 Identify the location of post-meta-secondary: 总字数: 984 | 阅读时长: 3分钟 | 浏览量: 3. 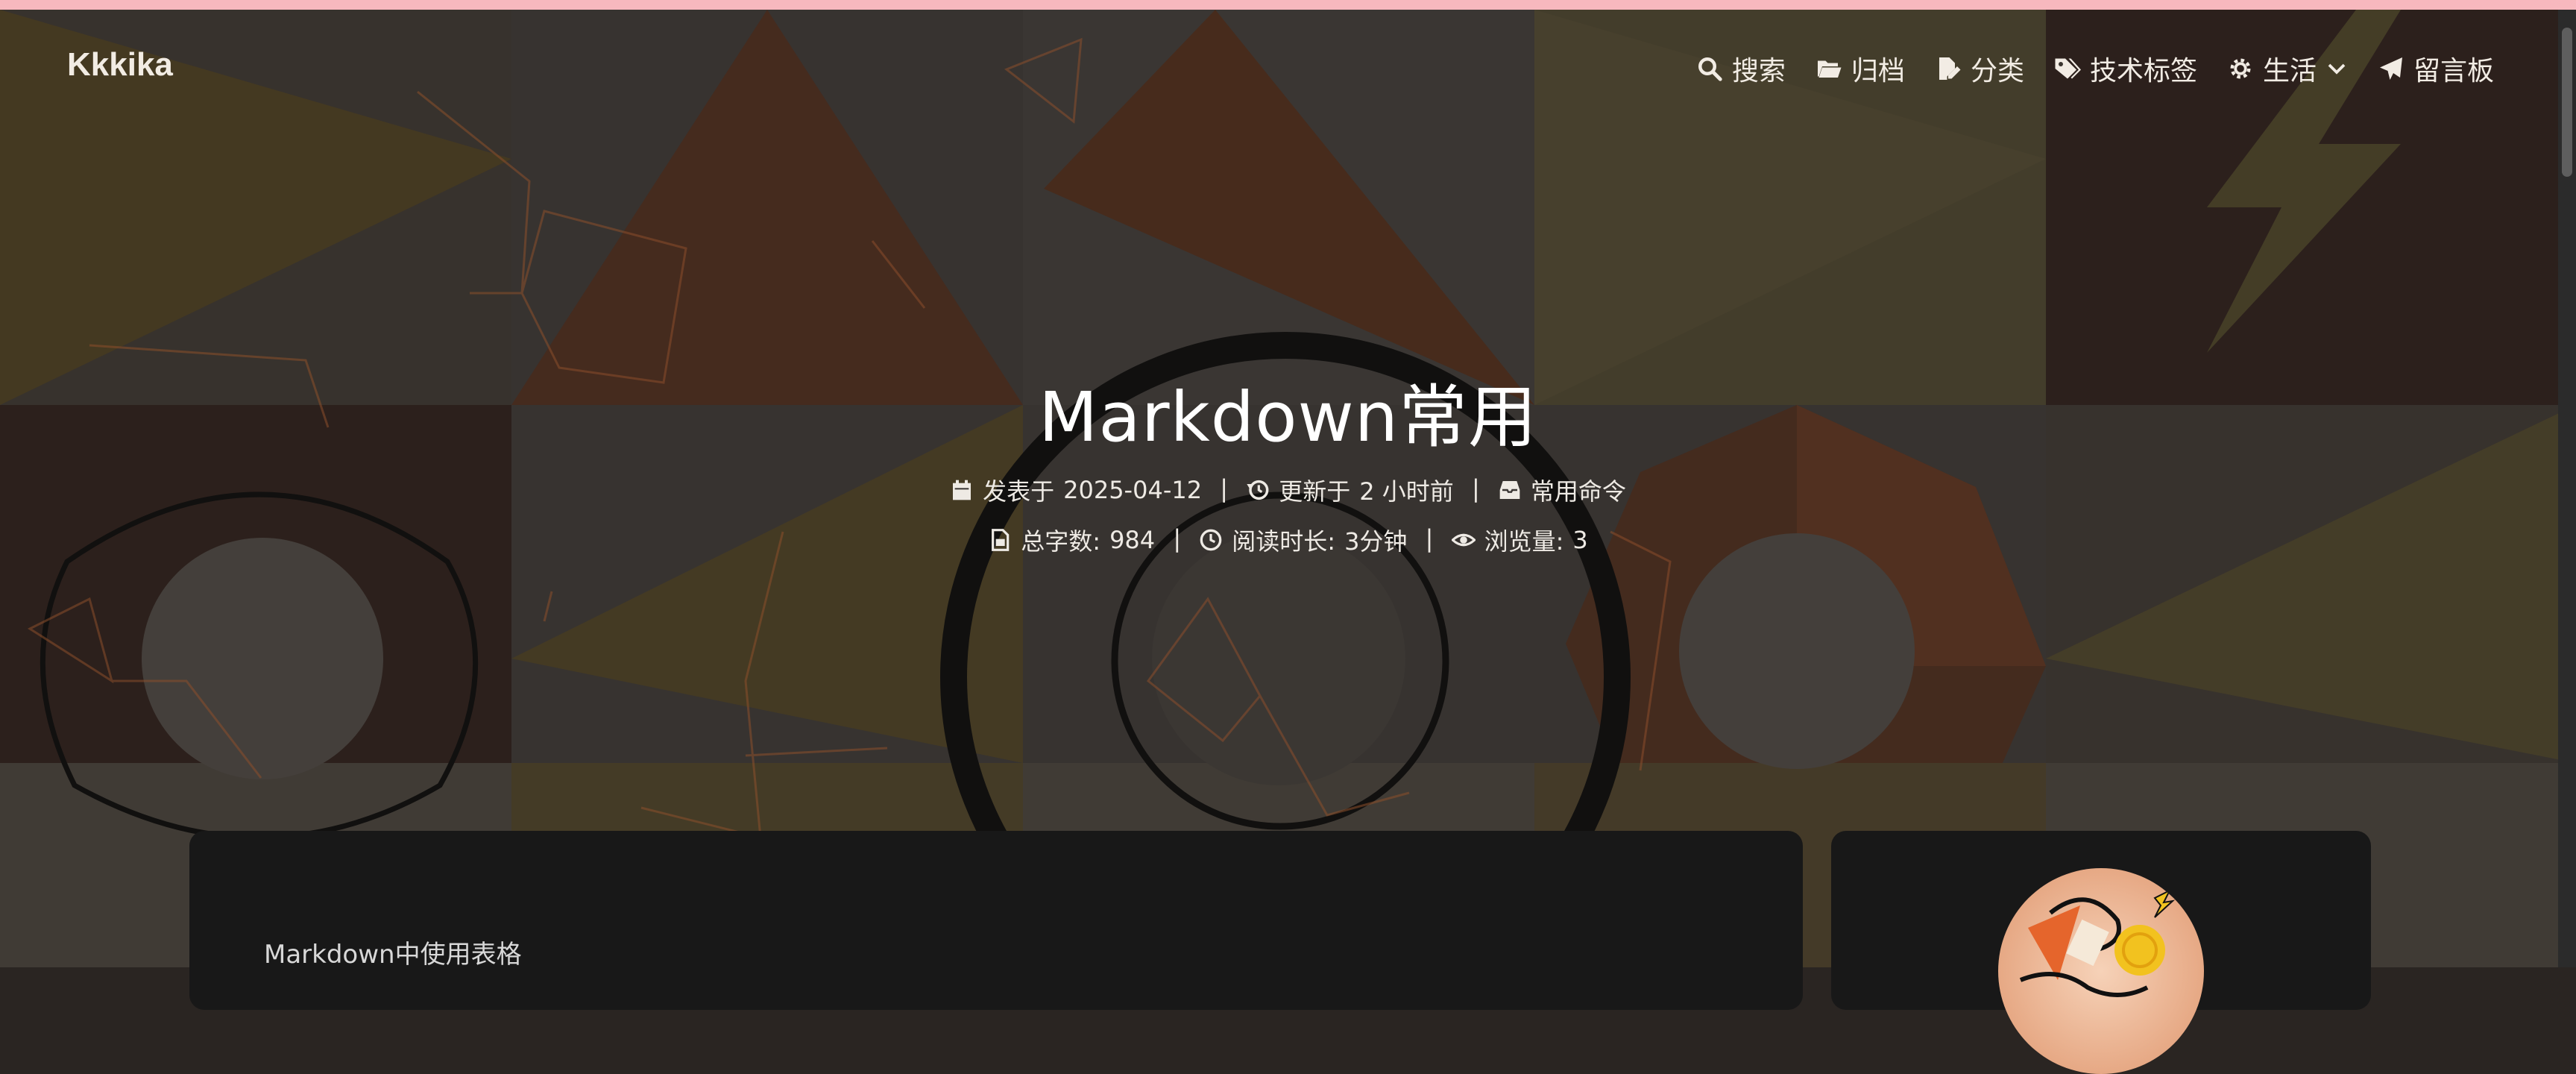
(1288, 540).